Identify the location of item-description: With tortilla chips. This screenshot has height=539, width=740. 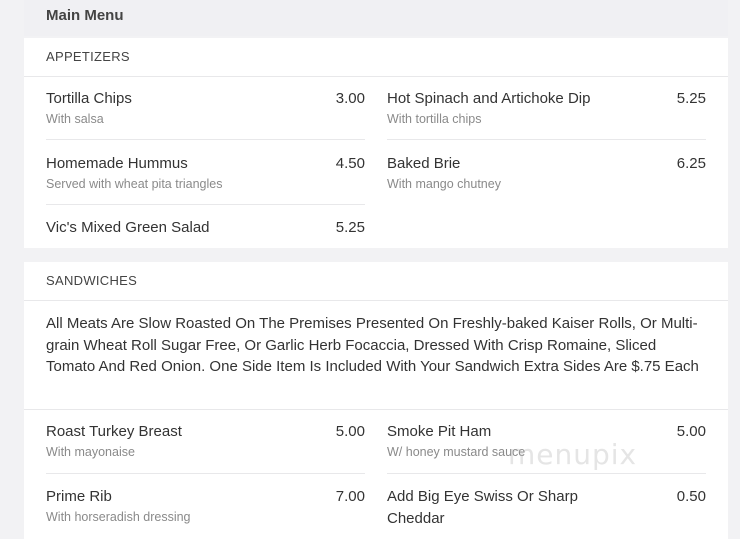
(434, 119).